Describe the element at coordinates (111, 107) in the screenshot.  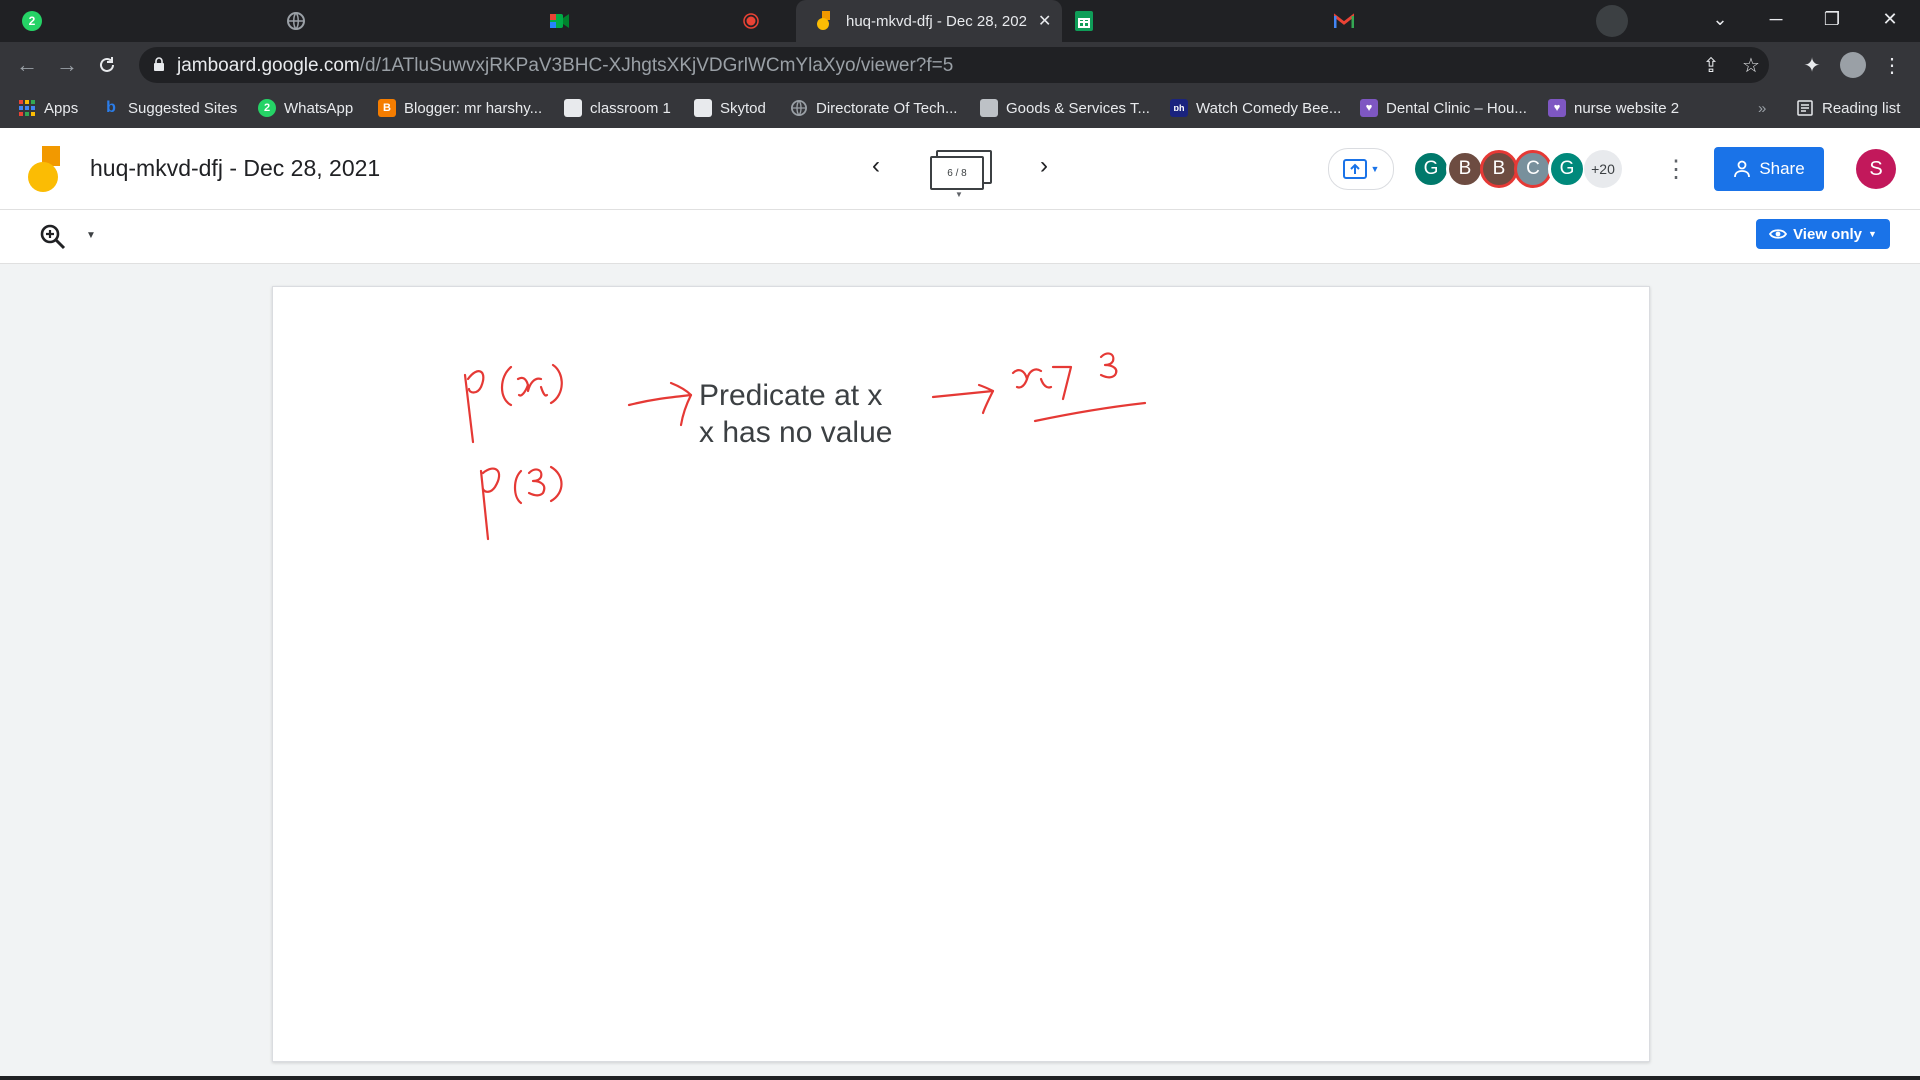
I see `bing-icon: b` at that location.